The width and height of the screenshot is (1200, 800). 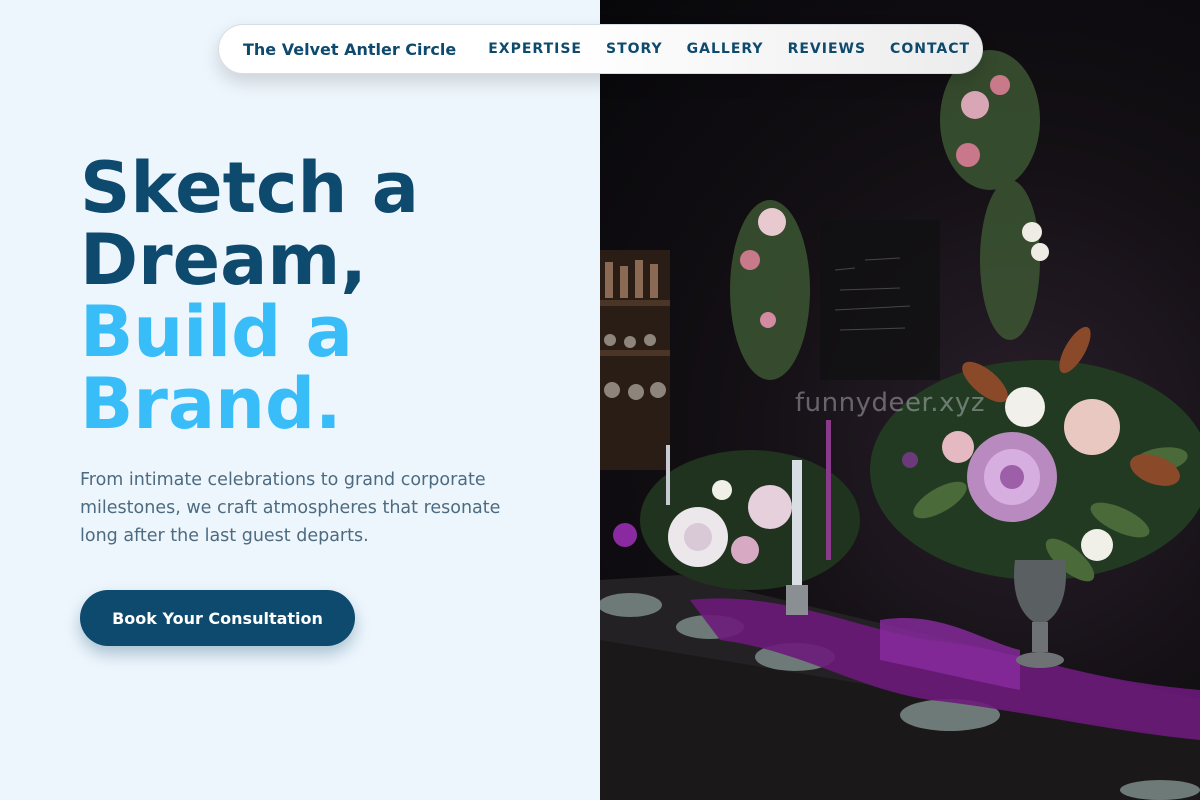 I want to click on nav-links: EXPERTISE STORY GALLERY REVIEWS CONTACT, so click(x=729, y=49).